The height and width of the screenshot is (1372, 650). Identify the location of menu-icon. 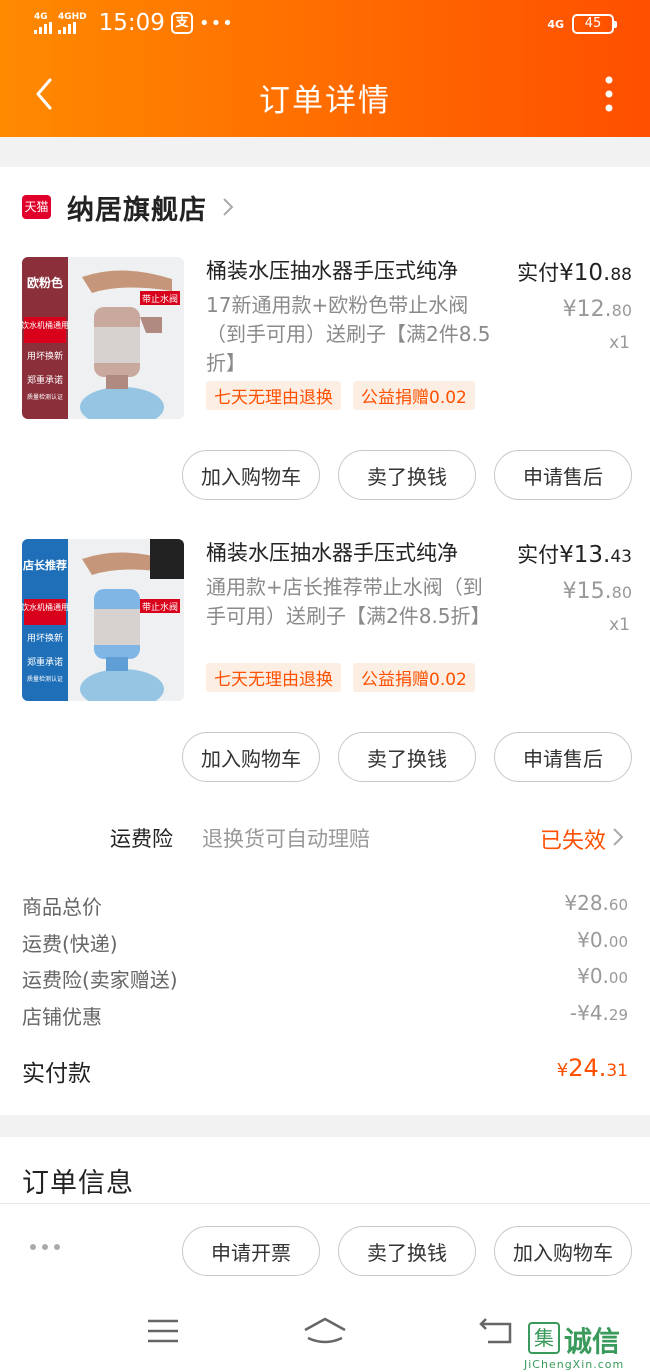
(163, 1331).